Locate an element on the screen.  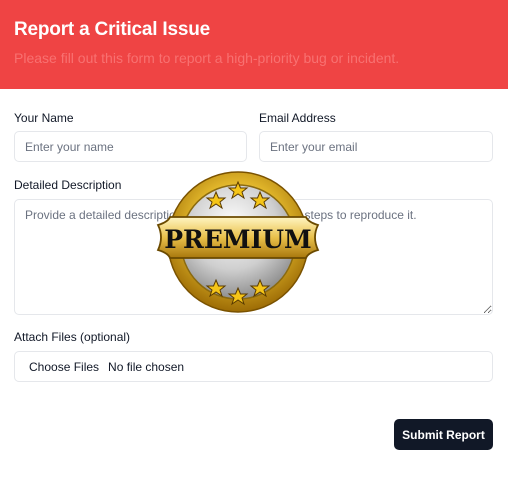
submit-report-button: Submit Report is located at coordinates (443, 434).